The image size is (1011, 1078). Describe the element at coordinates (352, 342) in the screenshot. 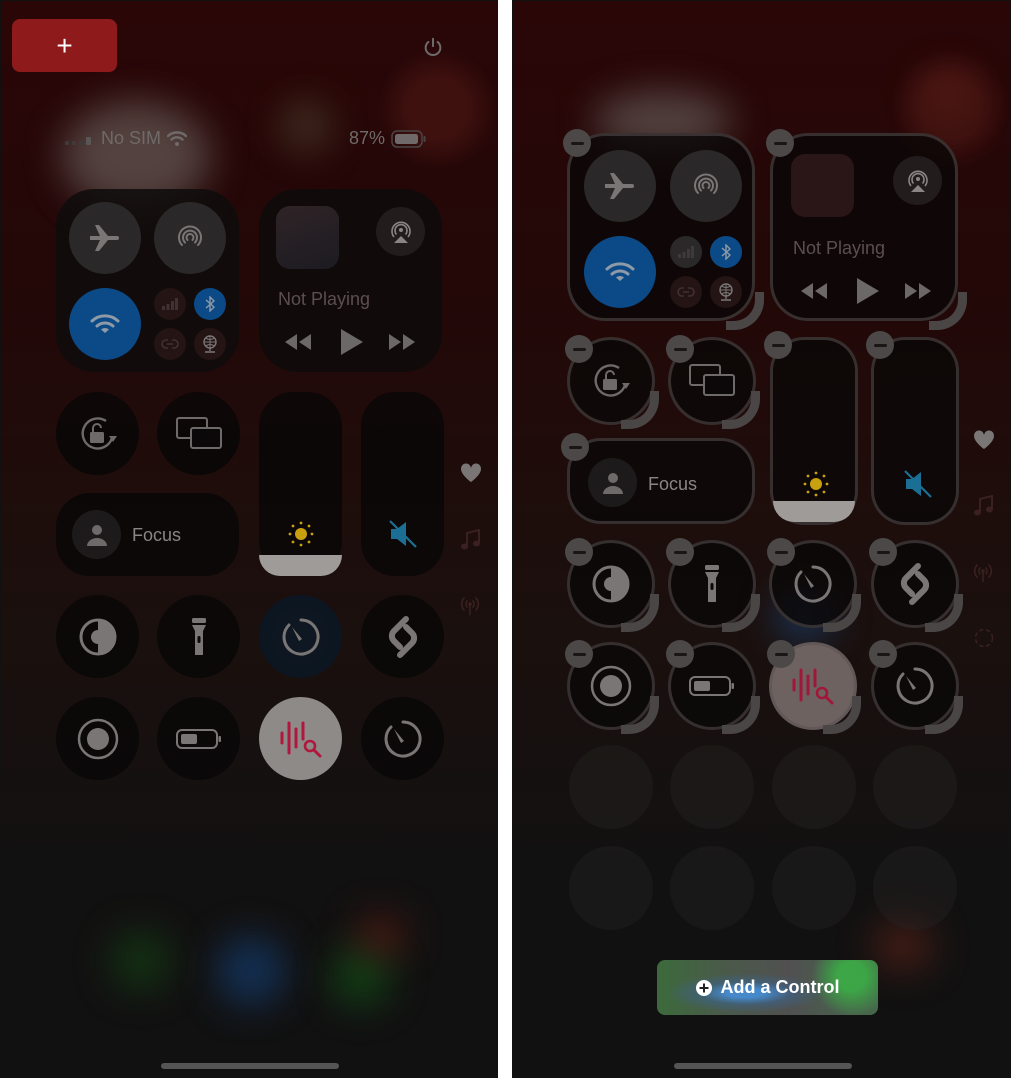

I see `play-icon` at that location.